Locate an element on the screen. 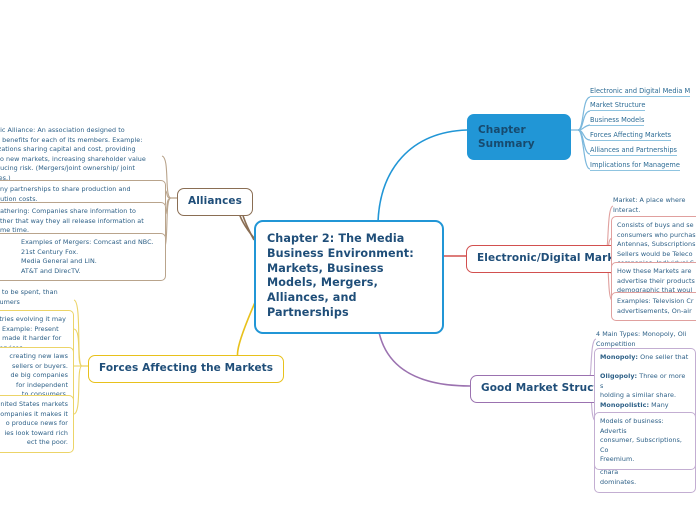  summary-leaf-alliances-partnerships: Alliances and Partnerships is located at coordinates (633, 151).